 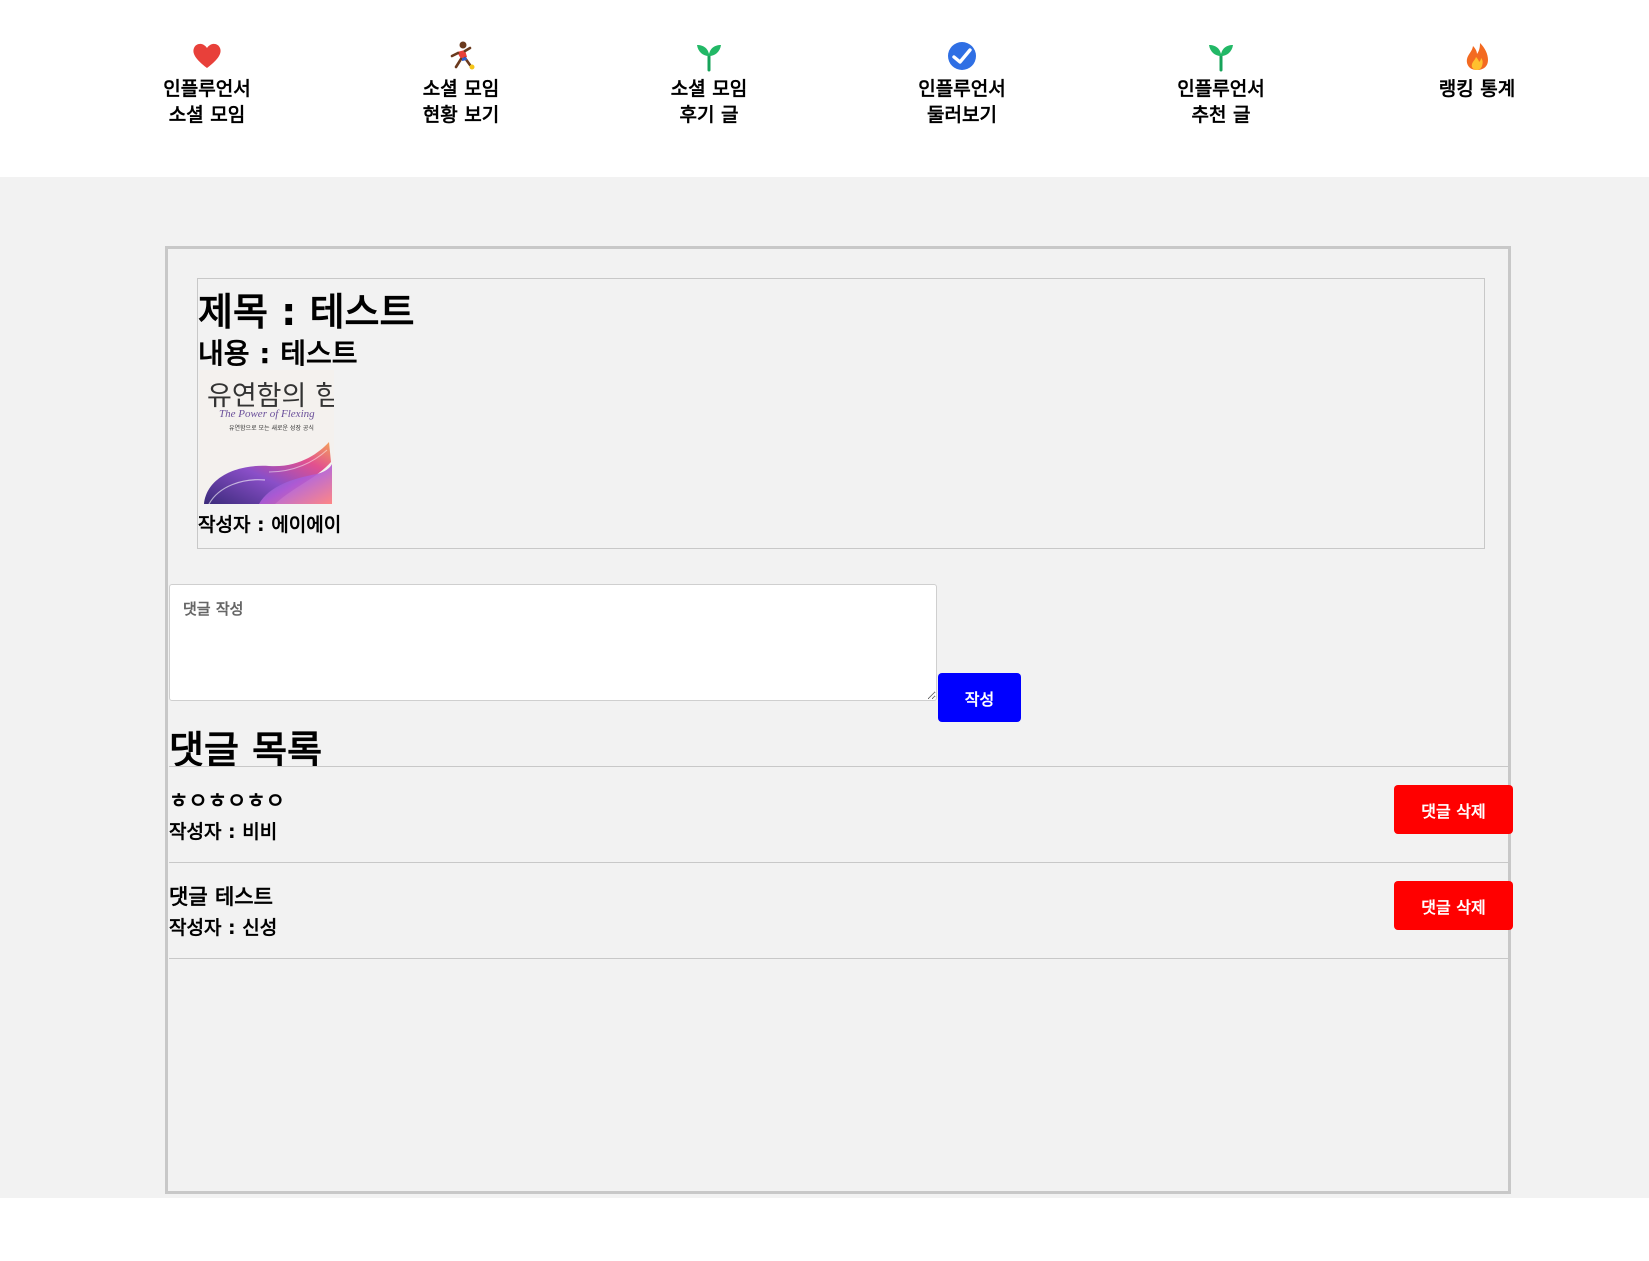 What do you see at coordinates (270, 525) in the screenshot?
I see `post-author: 작성자 : 에이에이` at bounding box center [270, 525].